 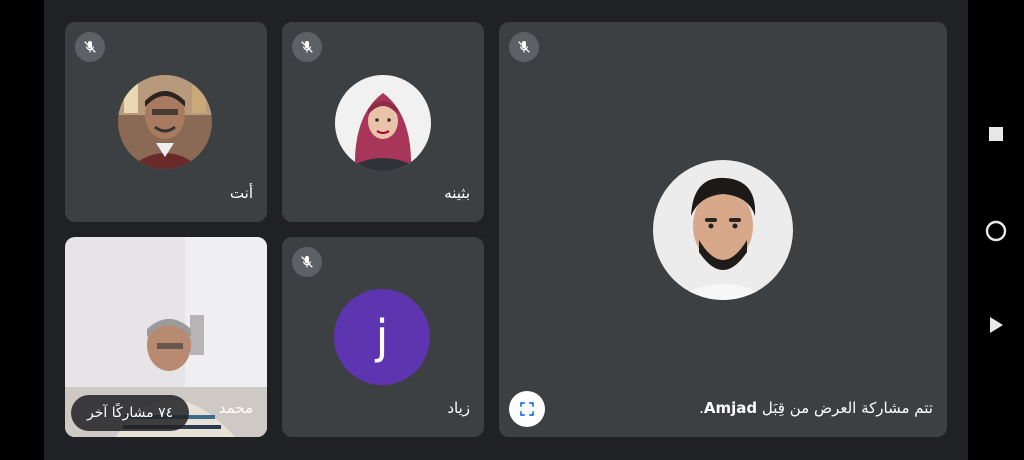 What do you see at coordinates (241, 193) in the screenshot?
I see `participant-name: أنت` at bounding box center [241, 193].